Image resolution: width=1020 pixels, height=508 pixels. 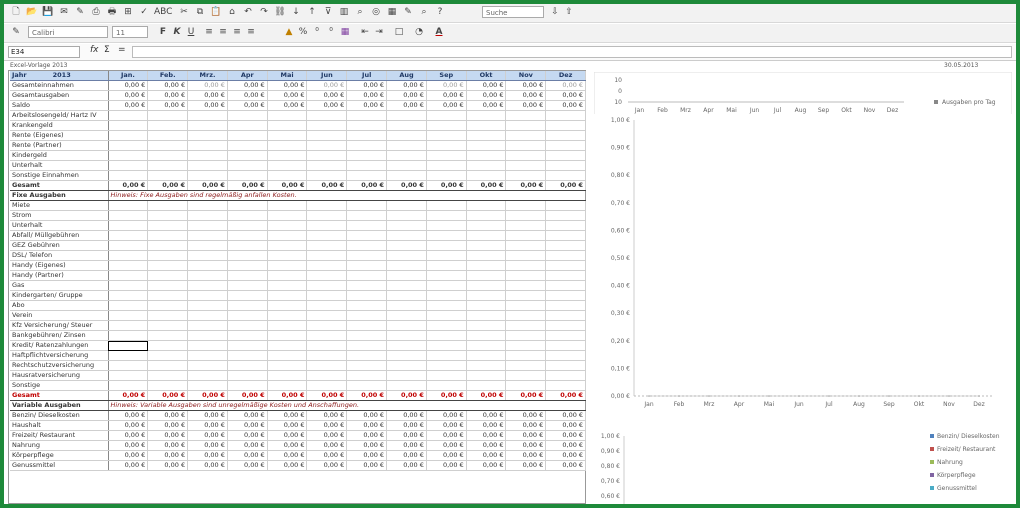 What do you see at coordinates (566, 76) in the screenshot?
I see `month-header: Dez` at bounding box center [566, 76].